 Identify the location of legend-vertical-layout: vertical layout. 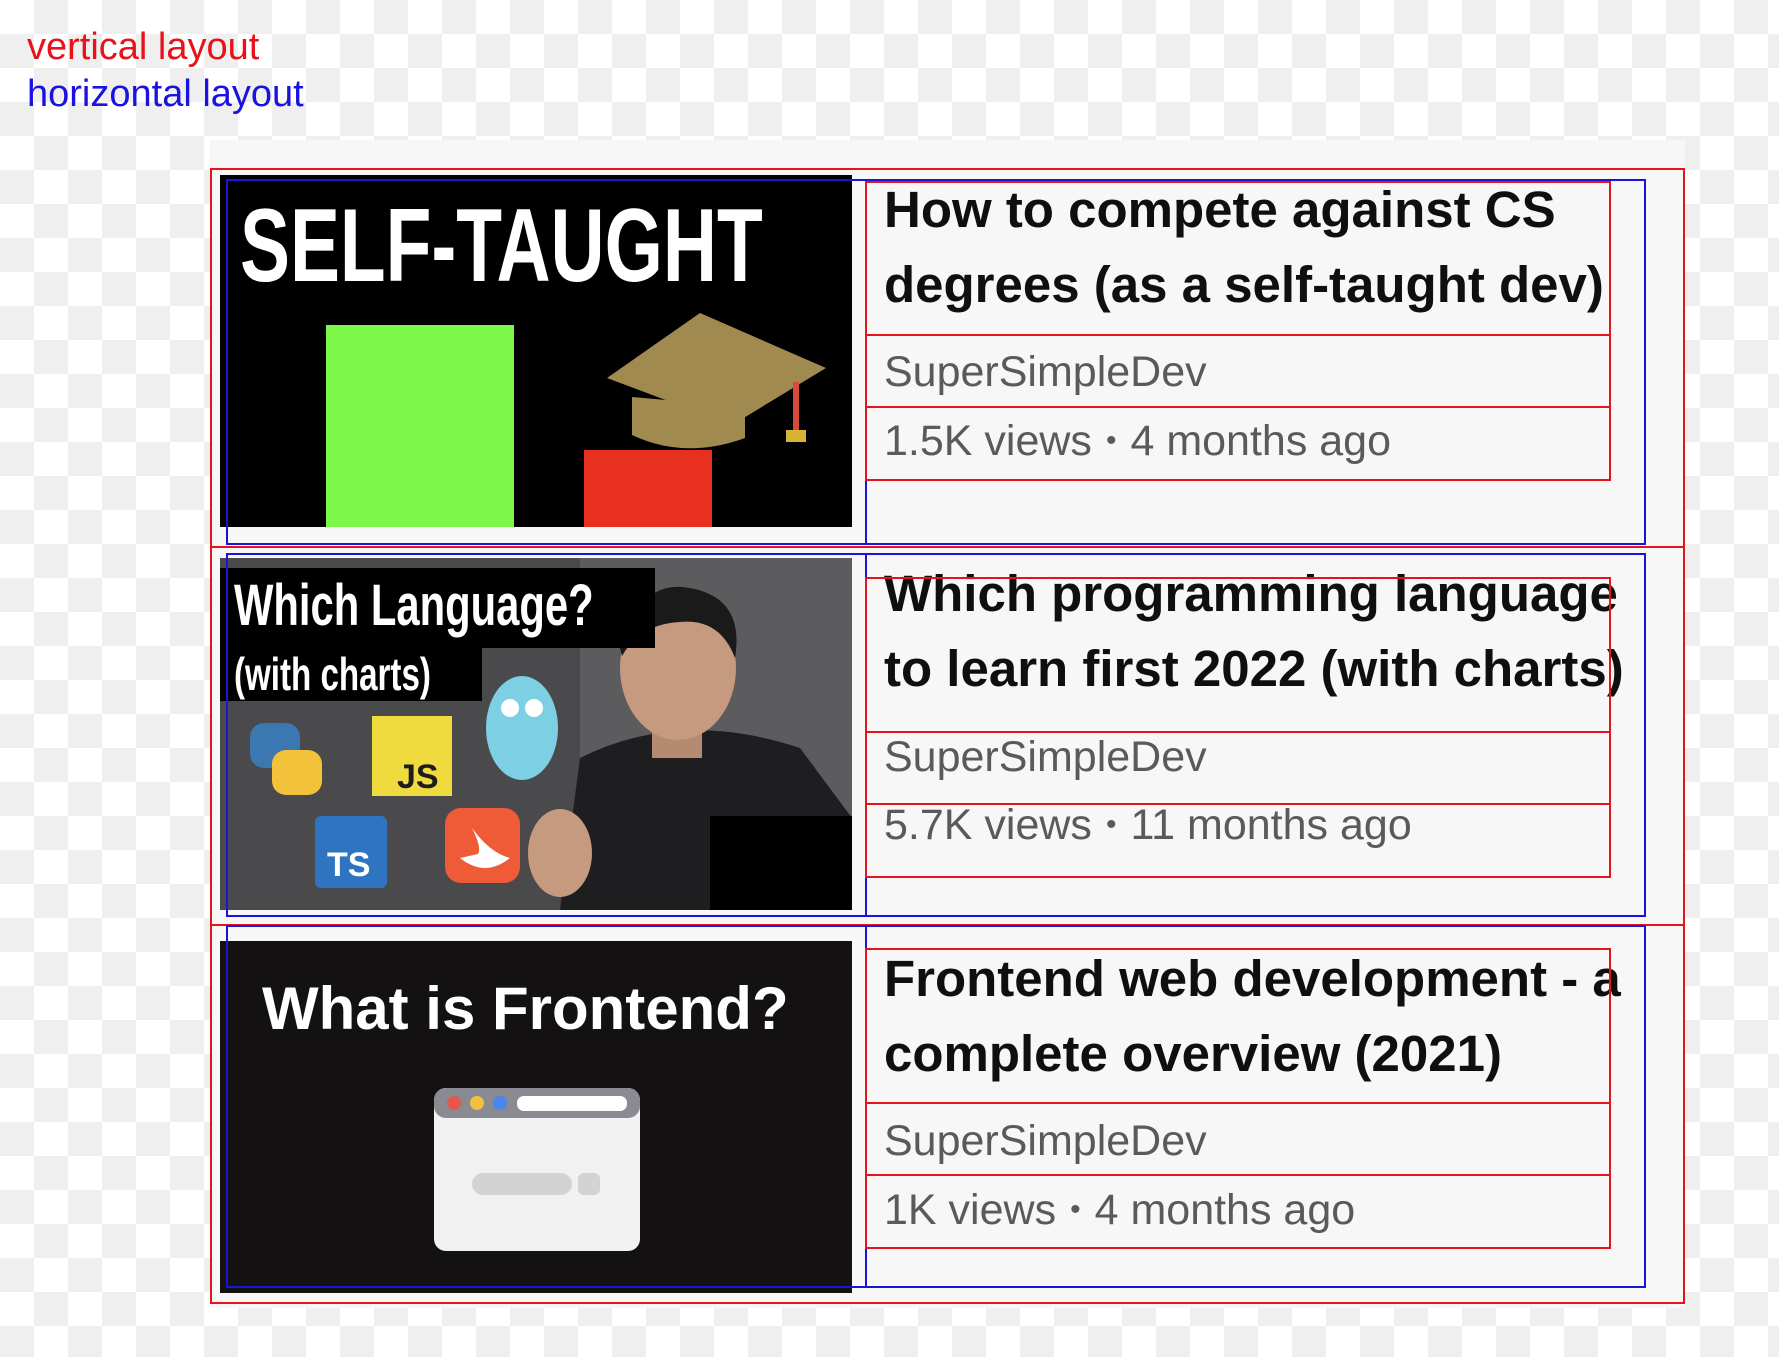
(143, 47).